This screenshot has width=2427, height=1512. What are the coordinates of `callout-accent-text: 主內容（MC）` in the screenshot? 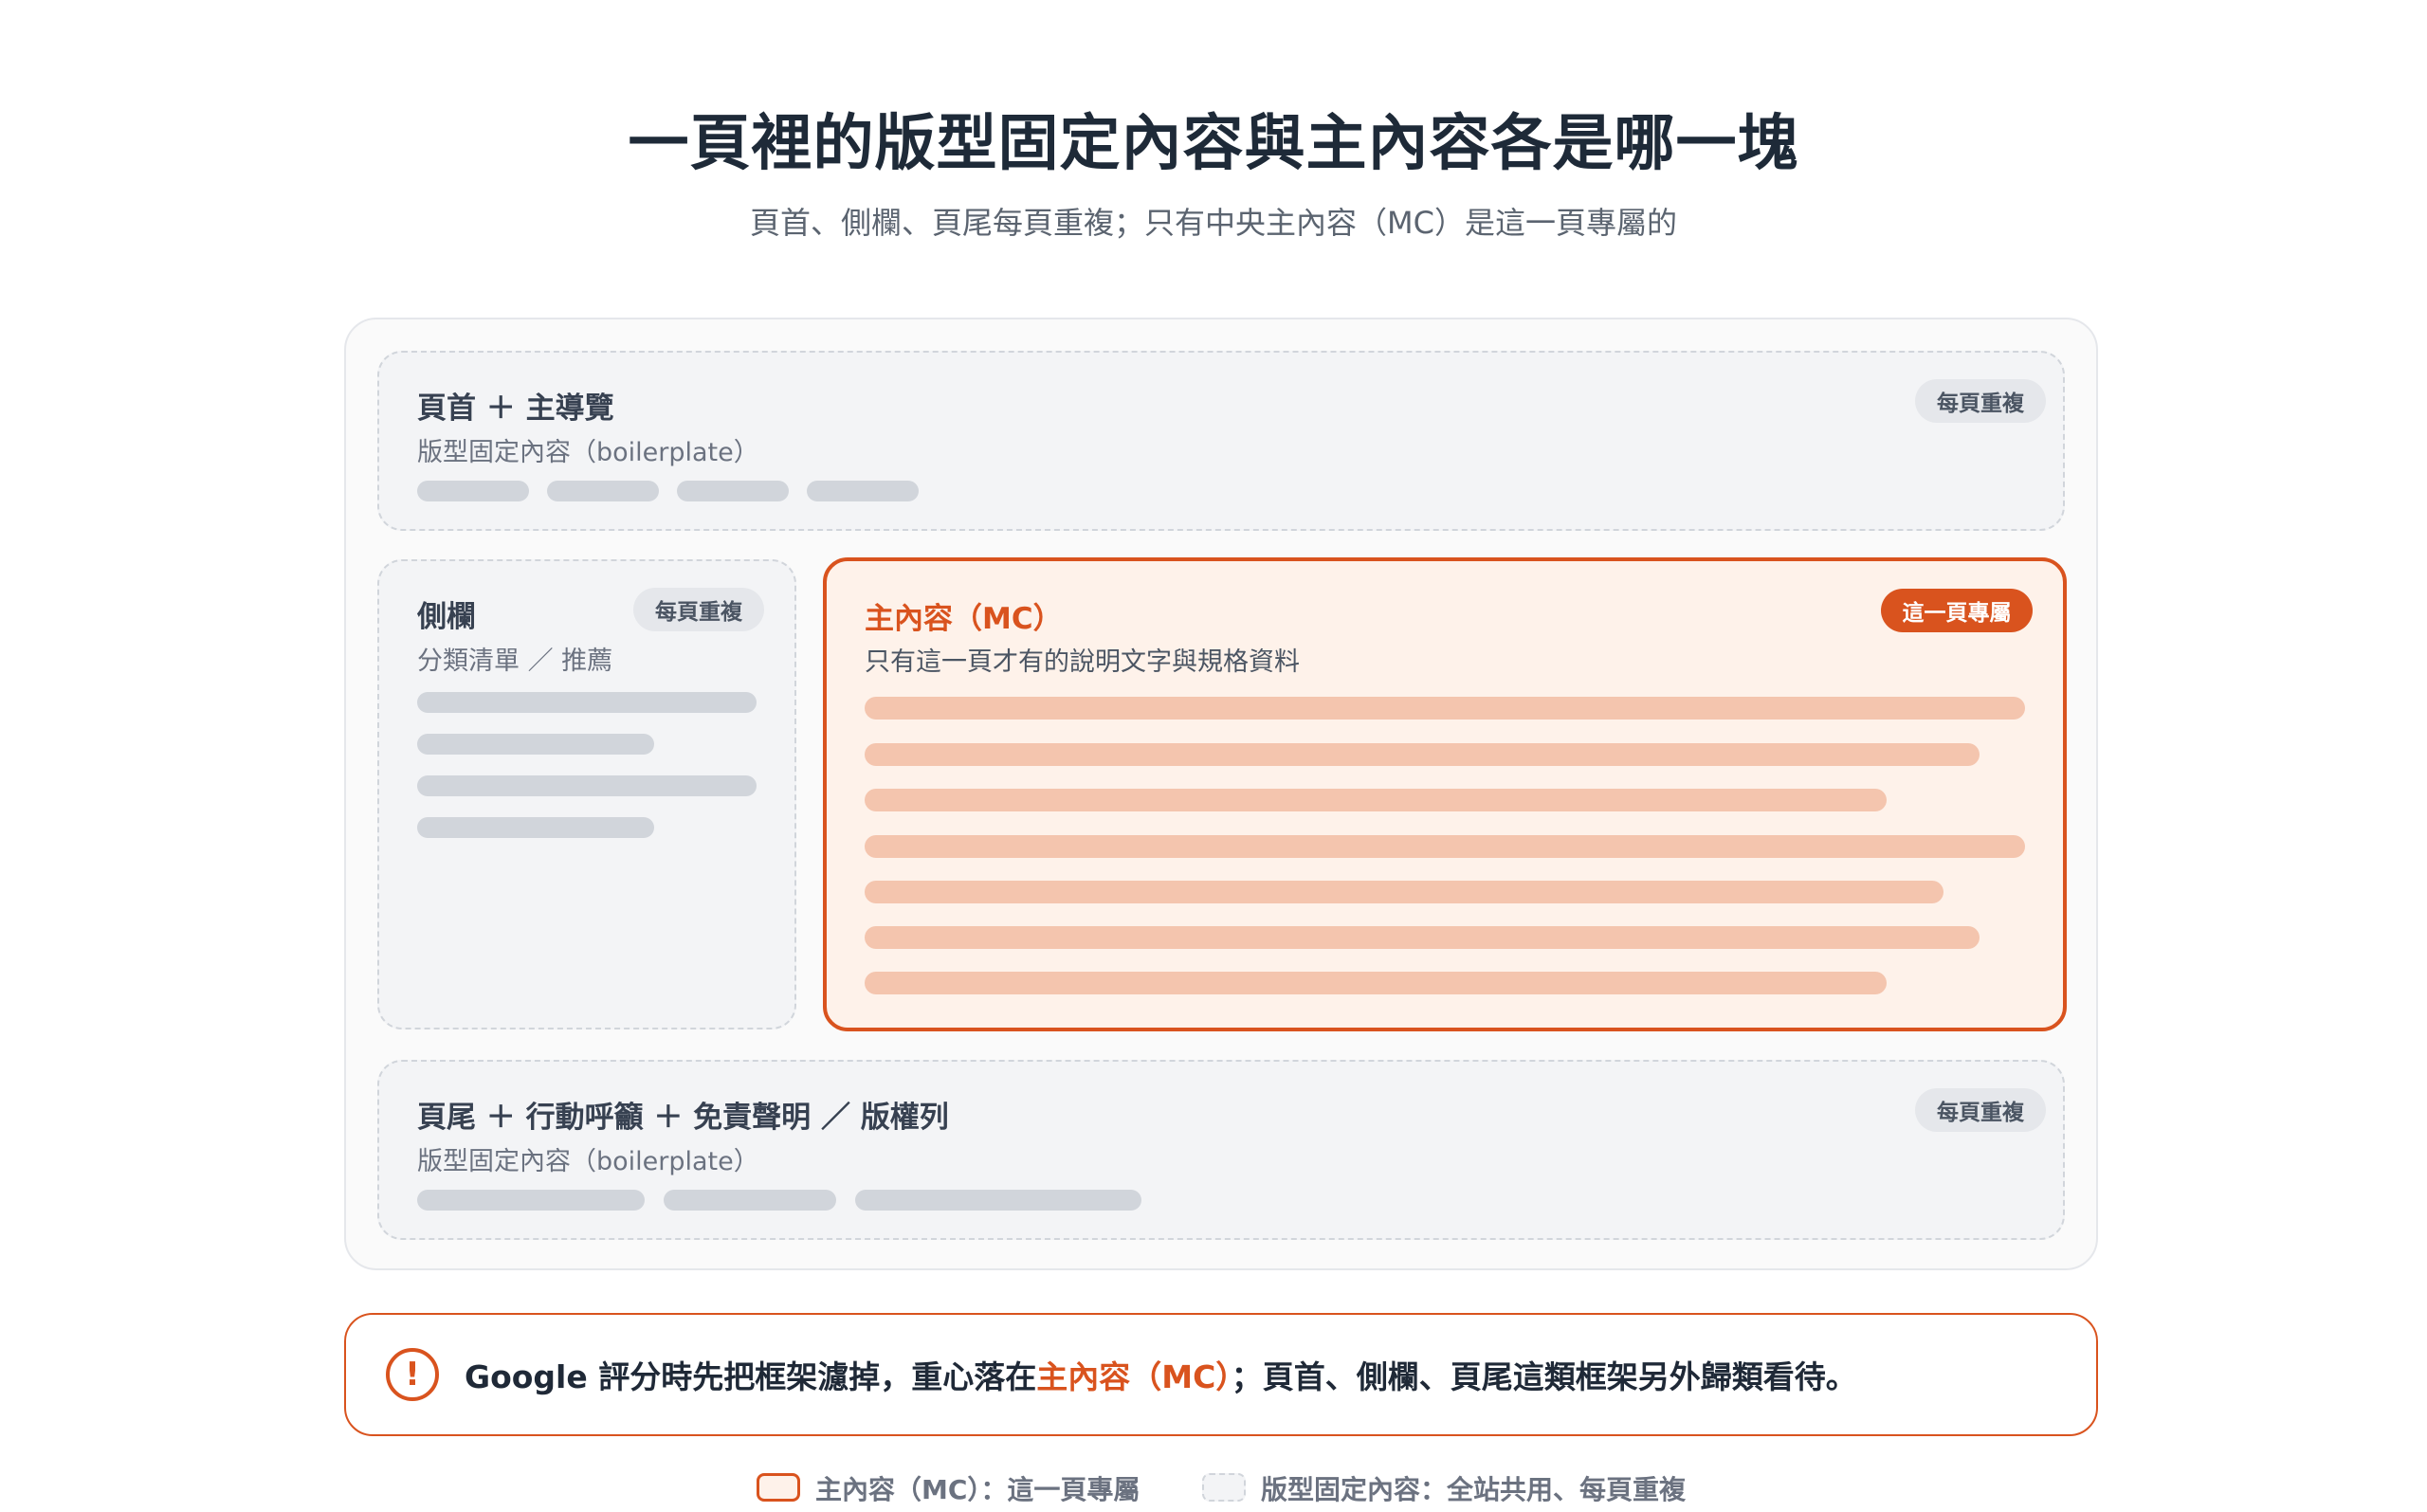 It's located at (1134, 1377).